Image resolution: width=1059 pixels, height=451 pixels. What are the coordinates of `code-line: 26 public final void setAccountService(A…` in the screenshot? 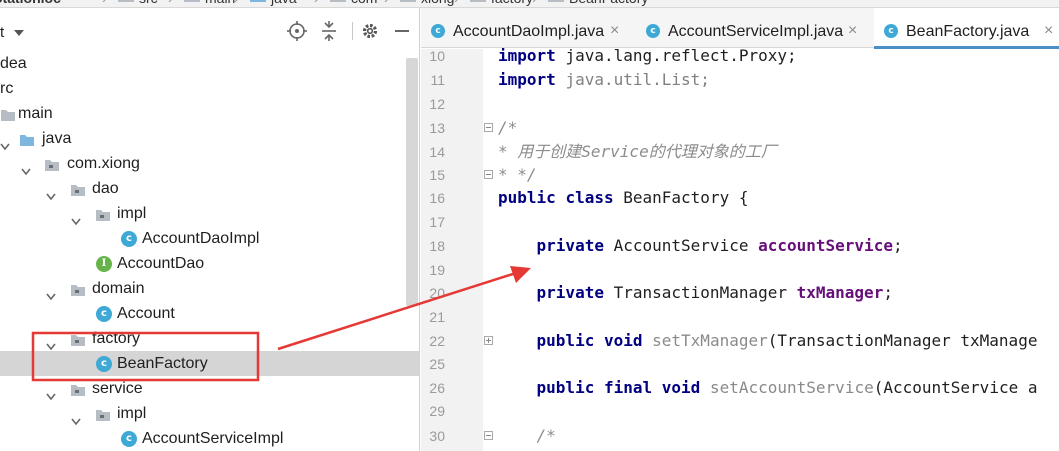 It's located at (529, 388).